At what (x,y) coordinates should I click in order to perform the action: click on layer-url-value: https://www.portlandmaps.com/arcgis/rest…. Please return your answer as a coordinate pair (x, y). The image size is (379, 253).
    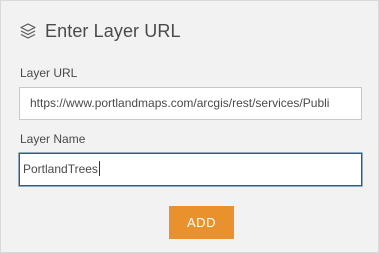
    Looking at the image, I should click on (180, 103).